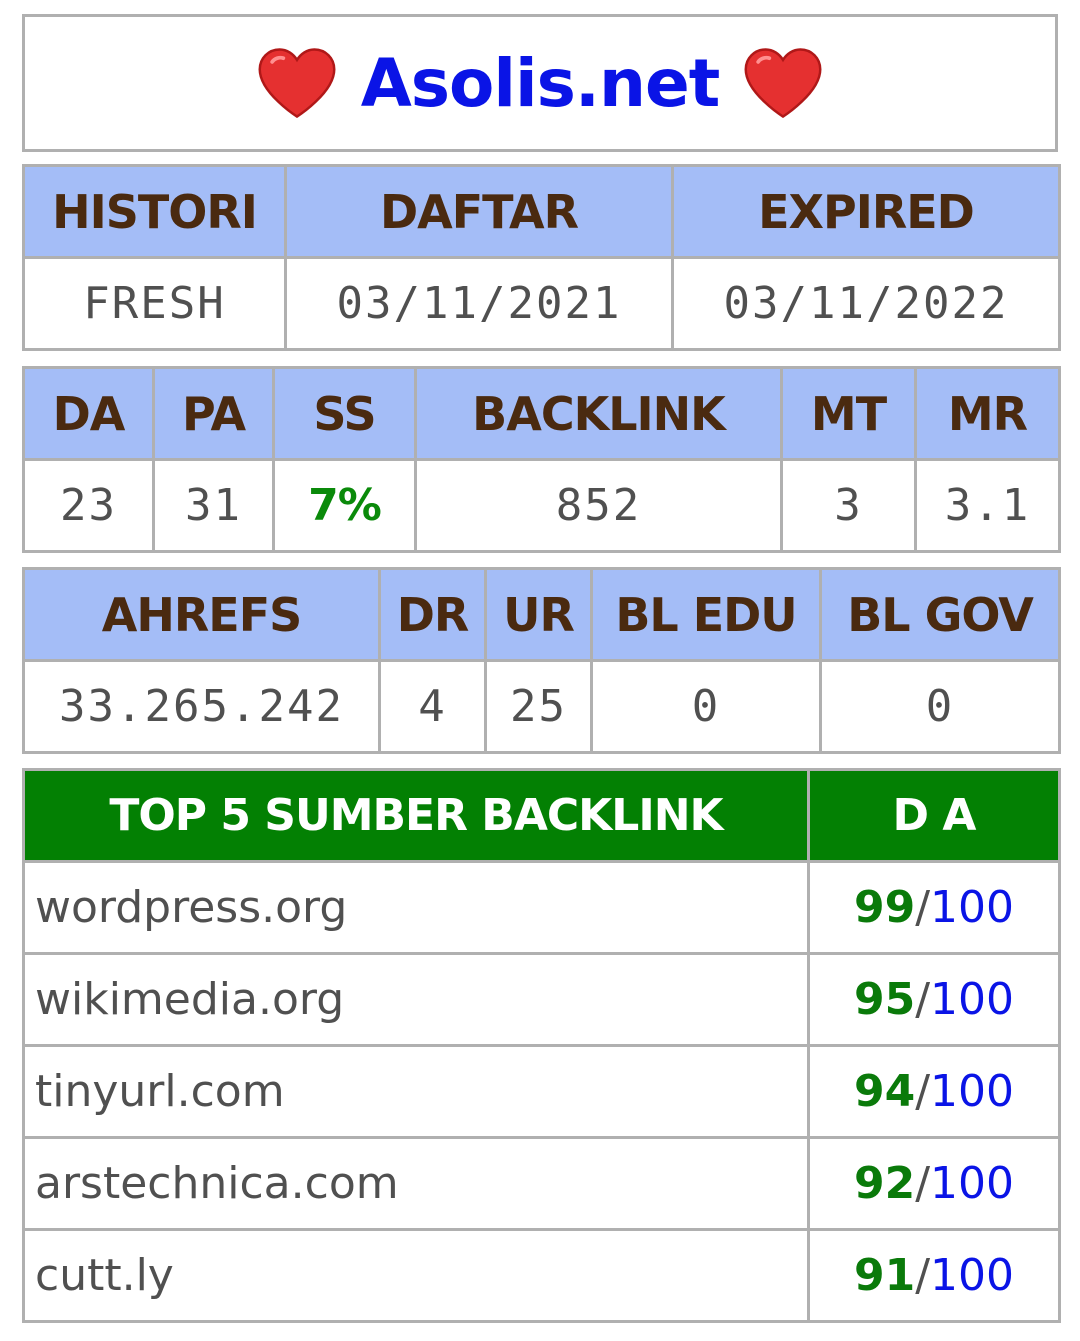 The height and width of the screenshot is (1341, 1080). Describe the element at coordinates (934, 1275) in the screenshot. I see `backlink-score: 91/100` at that location.